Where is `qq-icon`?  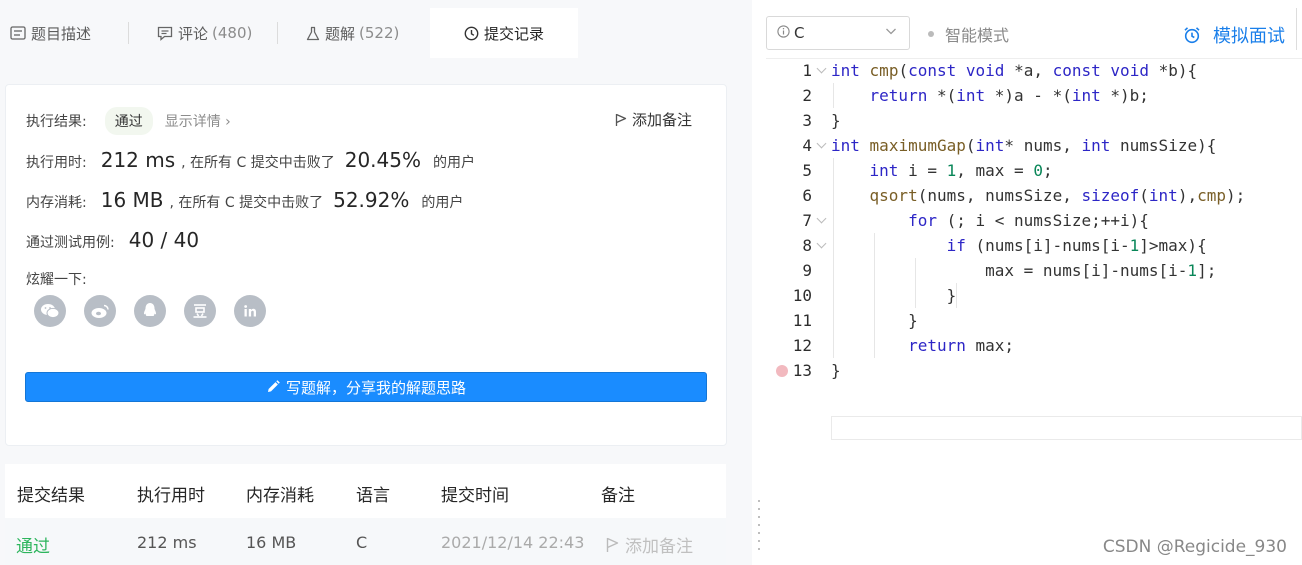 qq-icon is located at coordinates (150, 311).